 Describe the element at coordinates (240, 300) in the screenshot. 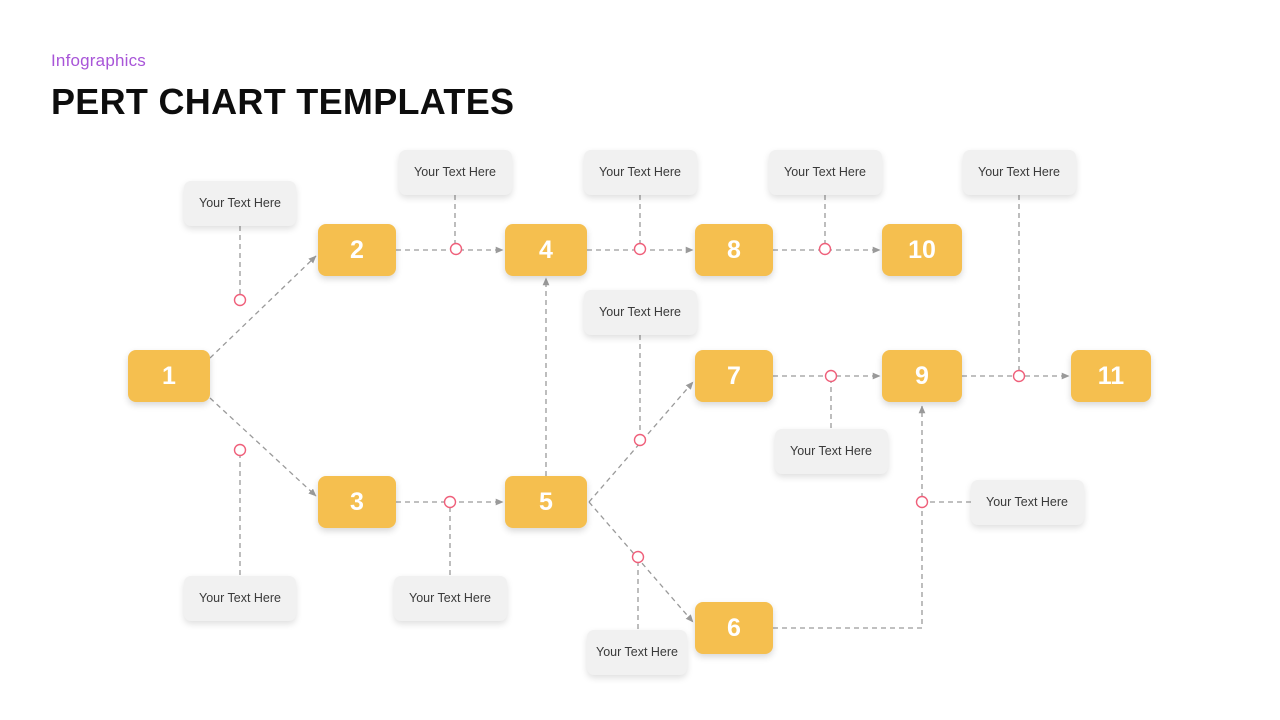

I see `connector-dot-d1` at that location.